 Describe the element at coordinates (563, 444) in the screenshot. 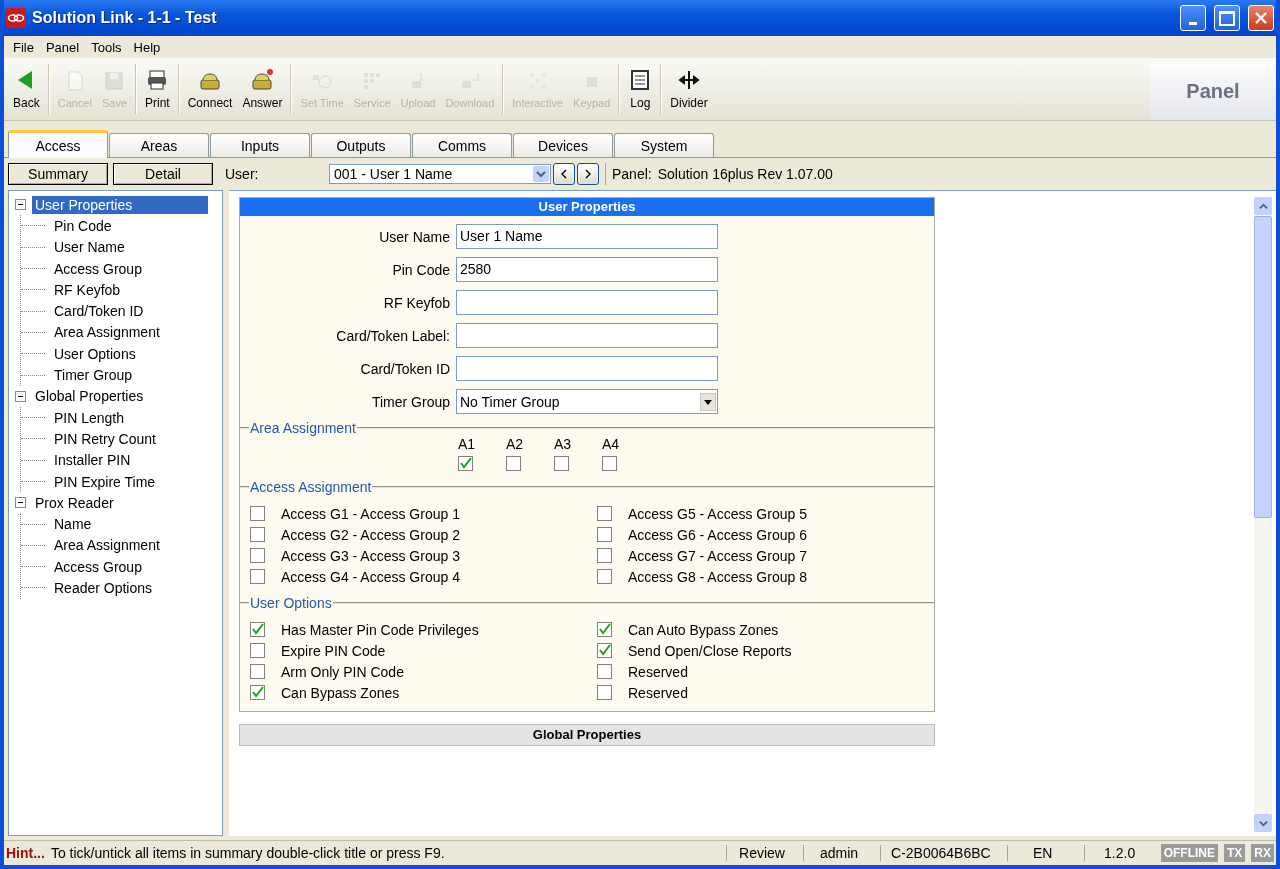

I see `area-label: A3` at that location.